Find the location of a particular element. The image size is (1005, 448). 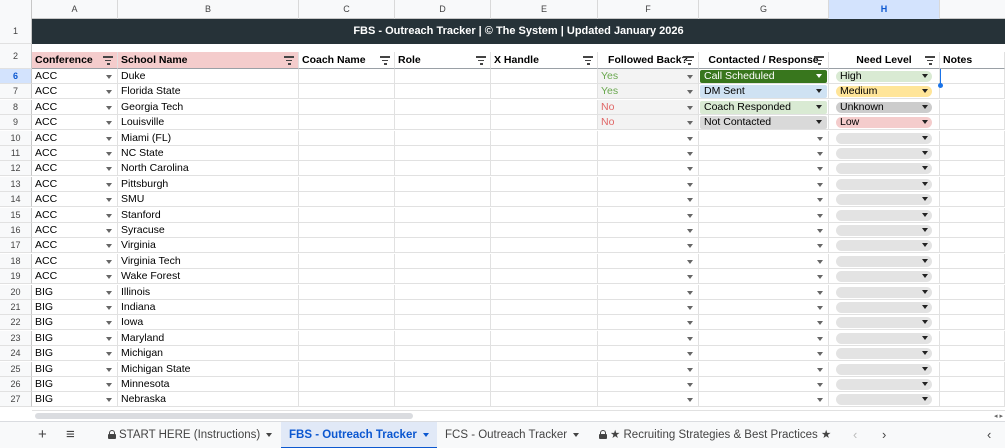

school-name-cell: Stanford is located at coordinates (208, 215).